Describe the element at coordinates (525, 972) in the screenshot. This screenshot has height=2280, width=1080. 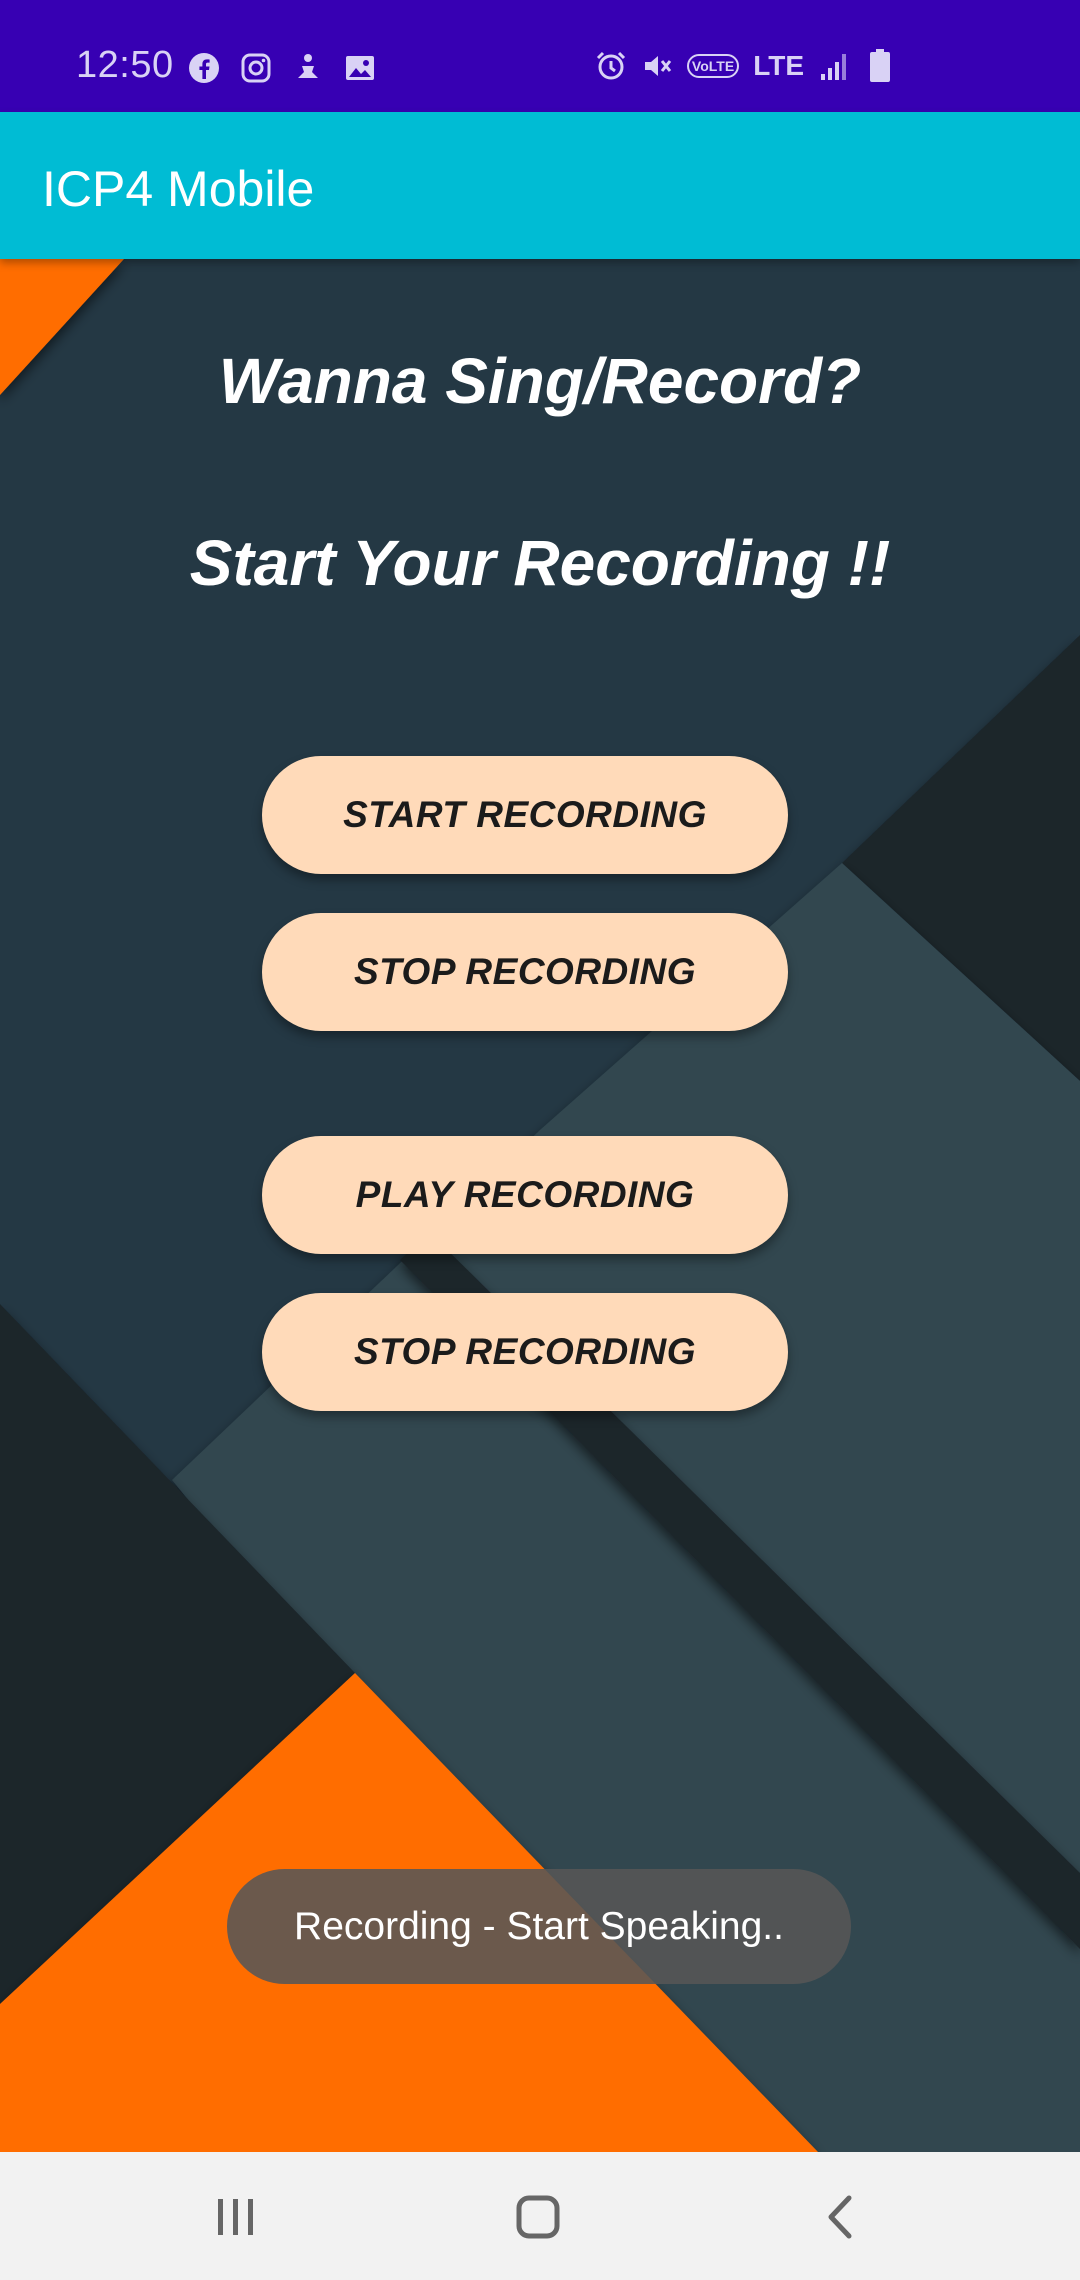
I see `stop-recording-button: STOP RECORDING` at that location.